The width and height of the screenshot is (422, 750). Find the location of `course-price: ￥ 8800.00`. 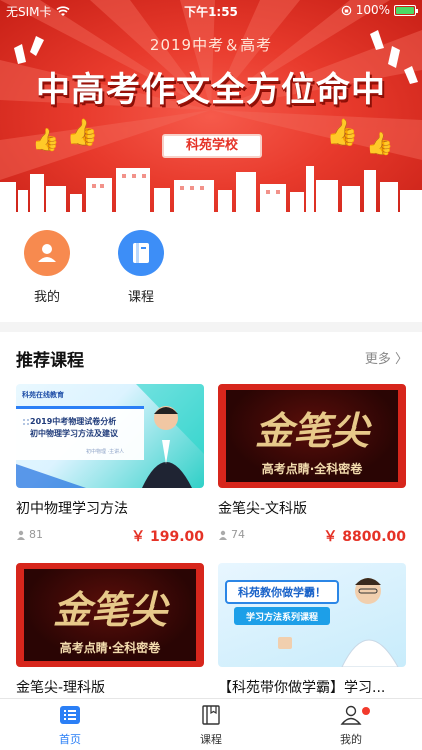

course-price: ￥ 8800.00 is located at coordinates (364, 537).